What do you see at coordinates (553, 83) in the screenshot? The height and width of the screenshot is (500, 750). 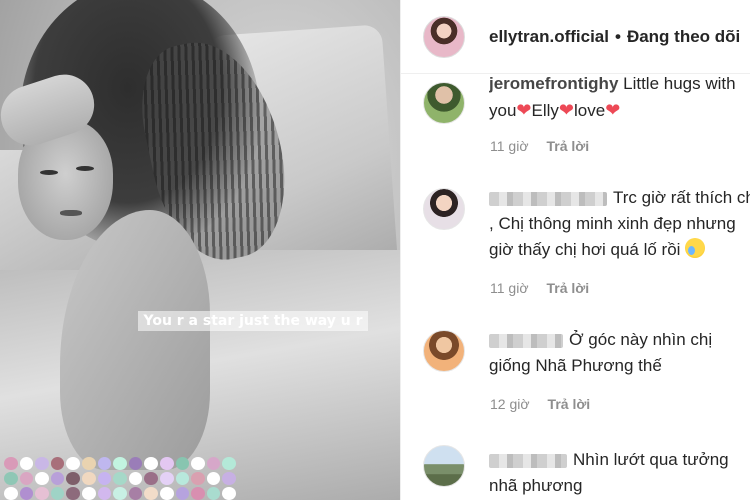 I see `commenter-name: jeromefrontighy` at bounding box center [553, 83].